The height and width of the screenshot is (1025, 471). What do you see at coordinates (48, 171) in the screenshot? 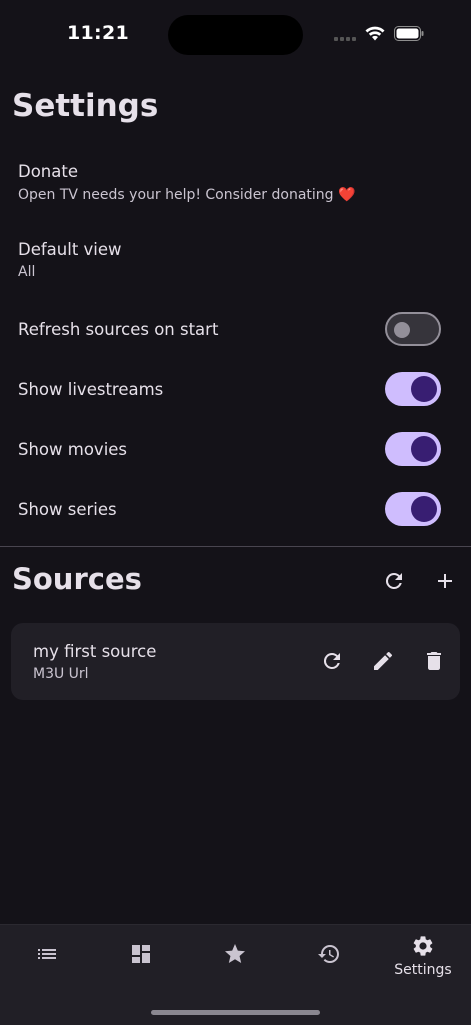
I see `donate-title: Donate` at bounding box center [48, 171].